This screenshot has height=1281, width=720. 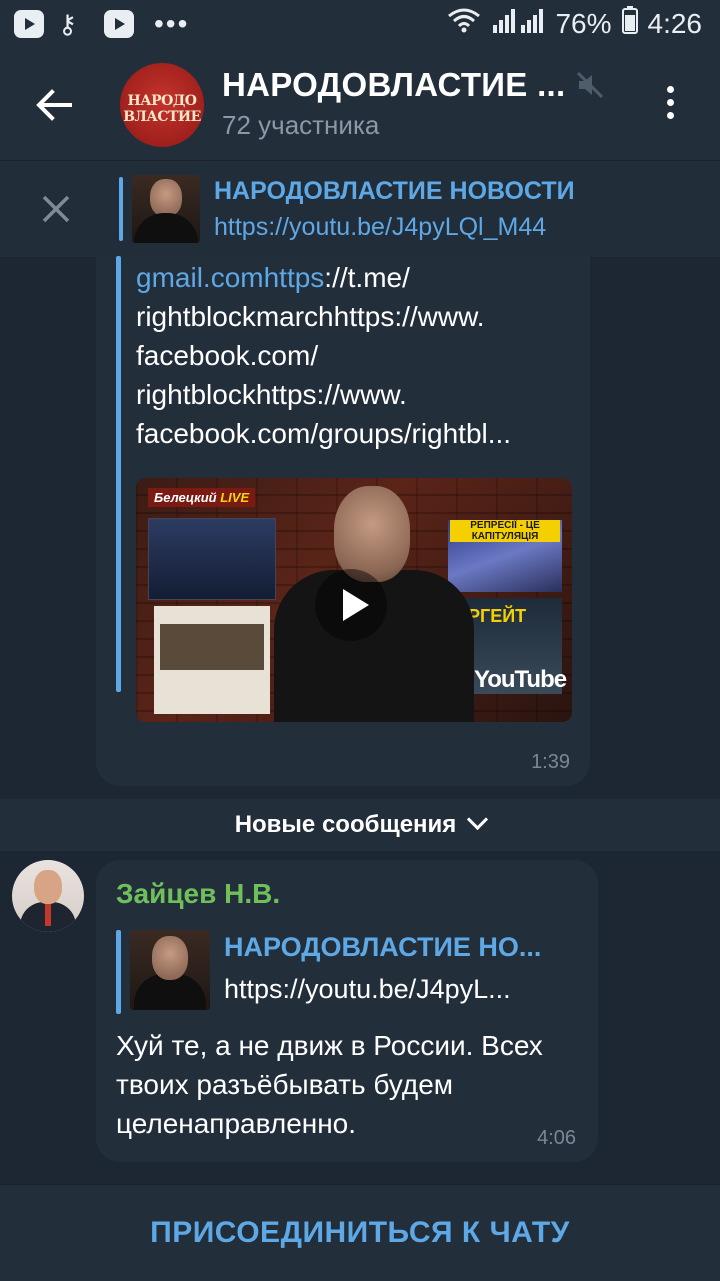 I want to click on notification-icons: ⚷ •••, so click(x=101, y=24).